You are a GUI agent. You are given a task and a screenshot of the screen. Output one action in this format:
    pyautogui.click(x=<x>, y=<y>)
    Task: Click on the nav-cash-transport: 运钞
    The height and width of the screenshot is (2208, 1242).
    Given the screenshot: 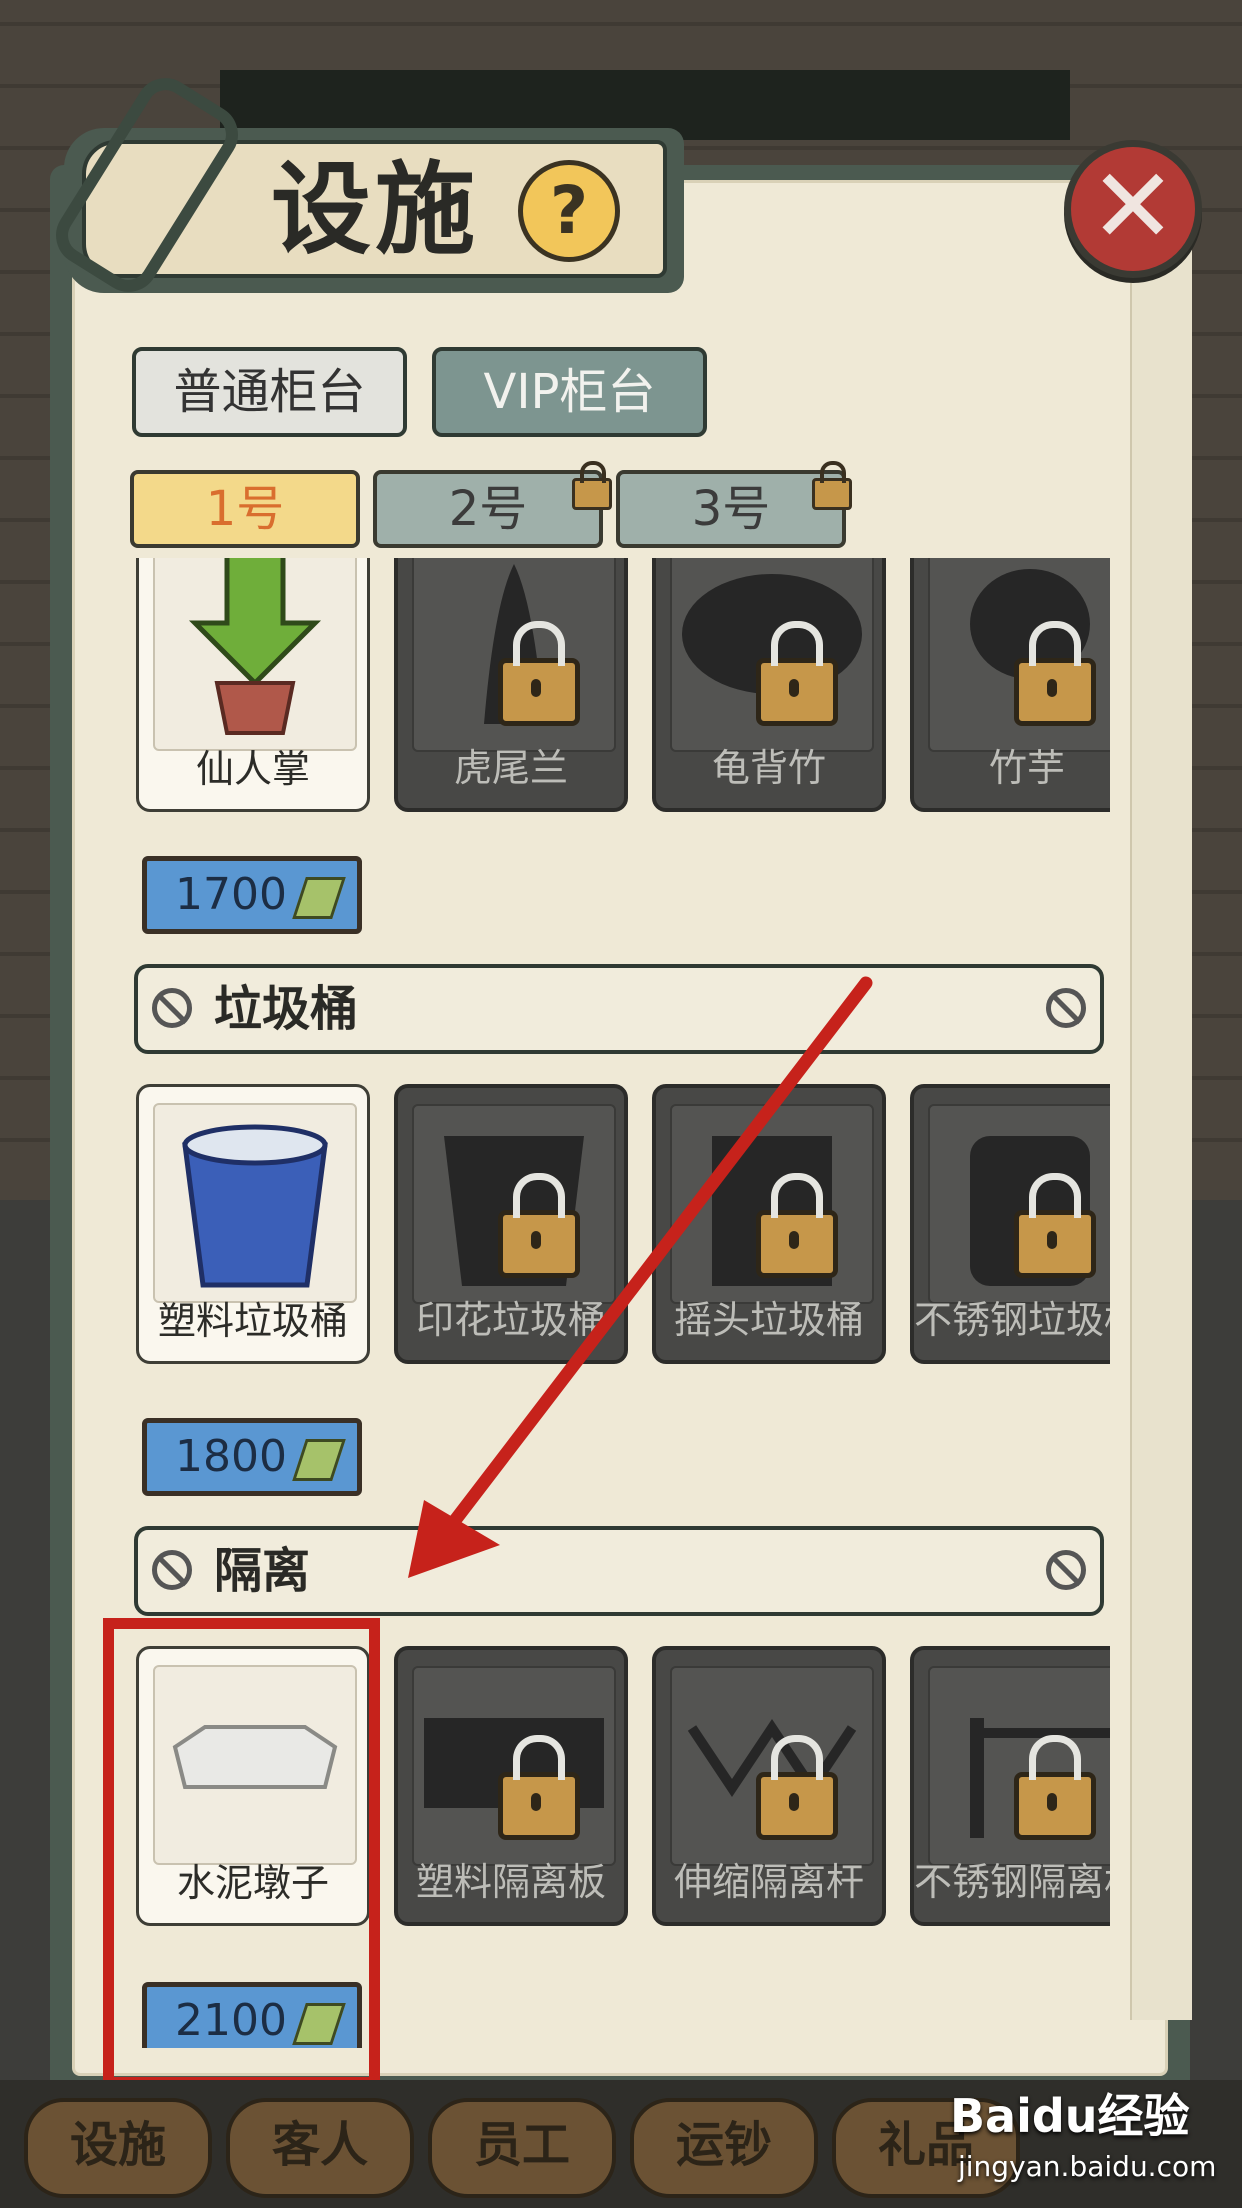 What is the action you would take?
    pyautogui.click(x=724, y=2148)
    